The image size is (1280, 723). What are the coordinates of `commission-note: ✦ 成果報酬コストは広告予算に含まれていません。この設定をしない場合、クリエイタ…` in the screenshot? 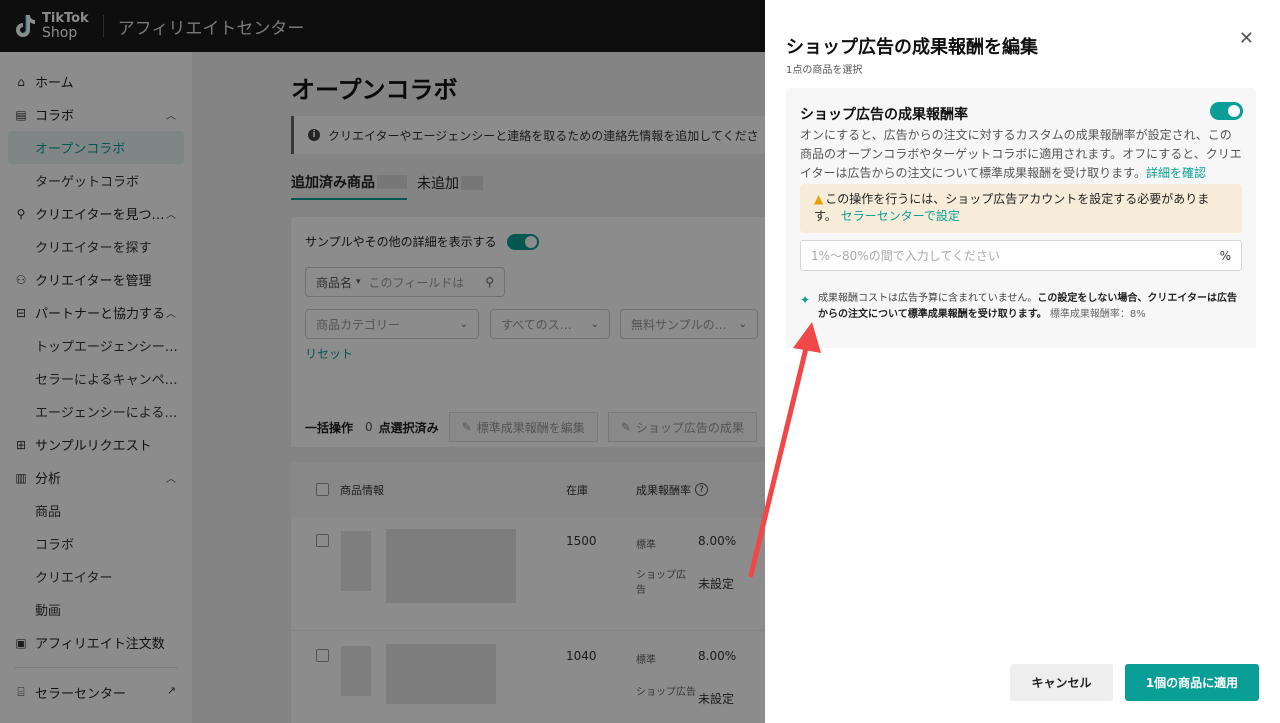 It's located at (1021, 307).